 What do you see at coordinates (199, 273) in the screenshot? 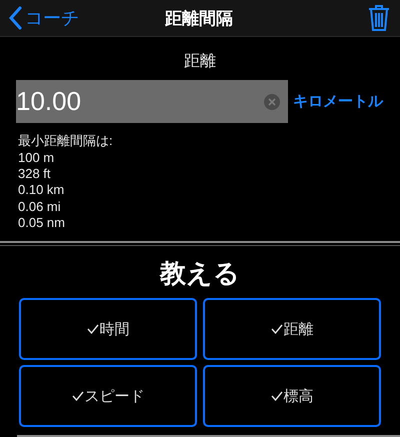
I see `section-title: 教える` at bounding box center [199, 273].